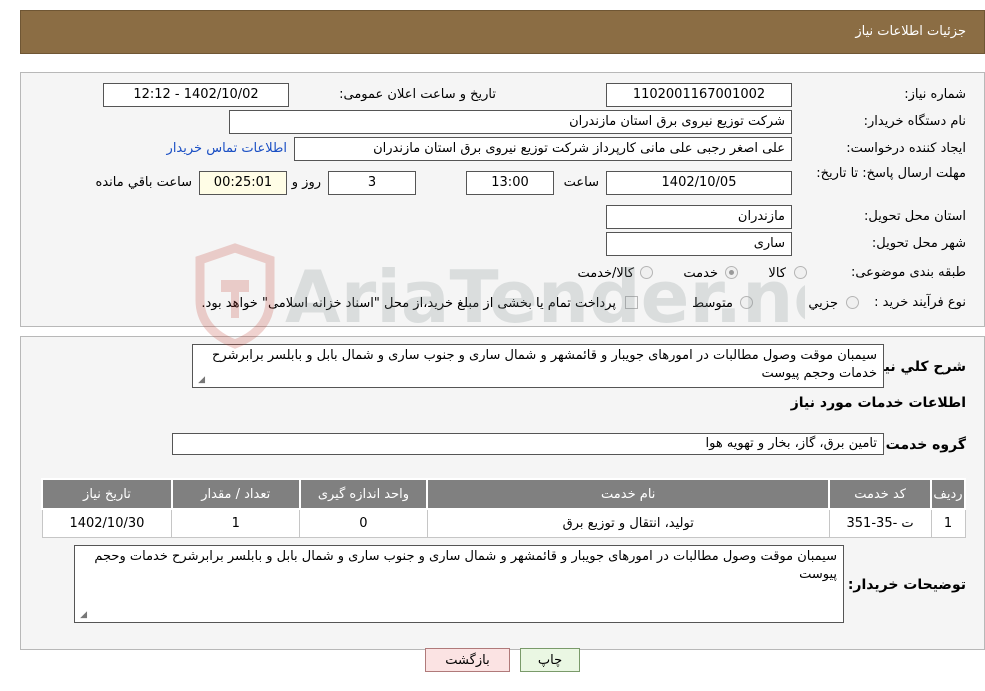  I want to click on deadline-label: مهلت ارسال پاسخ: تا تاریخ:, so click(891, 173).